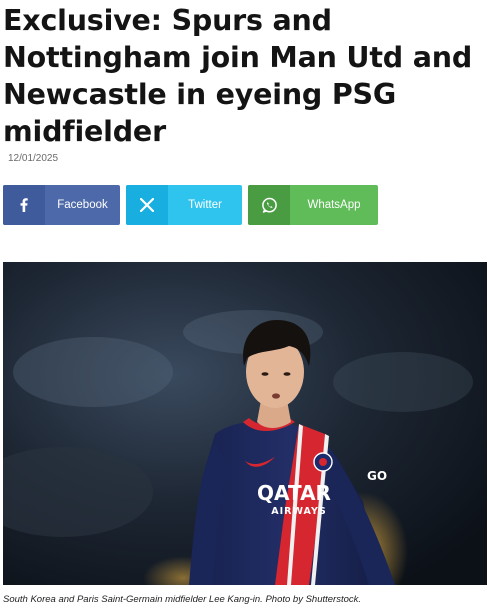 The width and height of the screenshot is (488, 611). I want to click on twitter-share-label: Twitter, so click(205, 205).